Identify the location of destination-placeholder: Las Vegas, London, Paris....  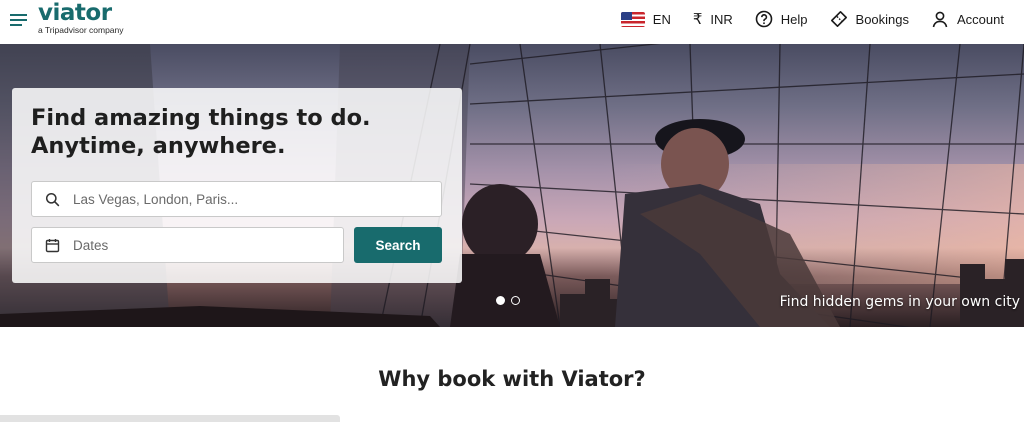
(156, 199).